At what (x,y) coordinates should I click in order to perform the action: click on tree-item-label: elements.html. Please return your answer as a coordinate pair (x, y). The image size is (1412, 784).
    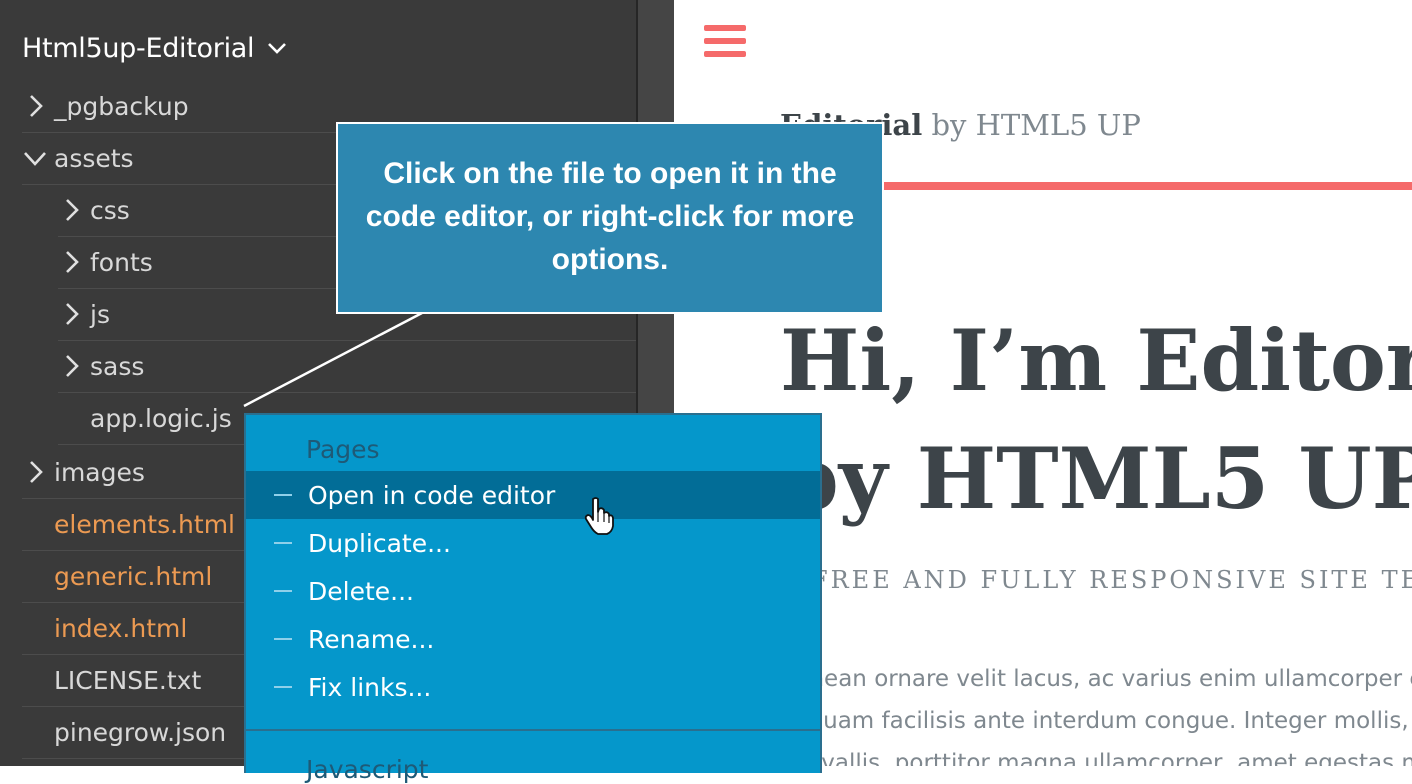
    Looking at the image, I should click on (145, 524).